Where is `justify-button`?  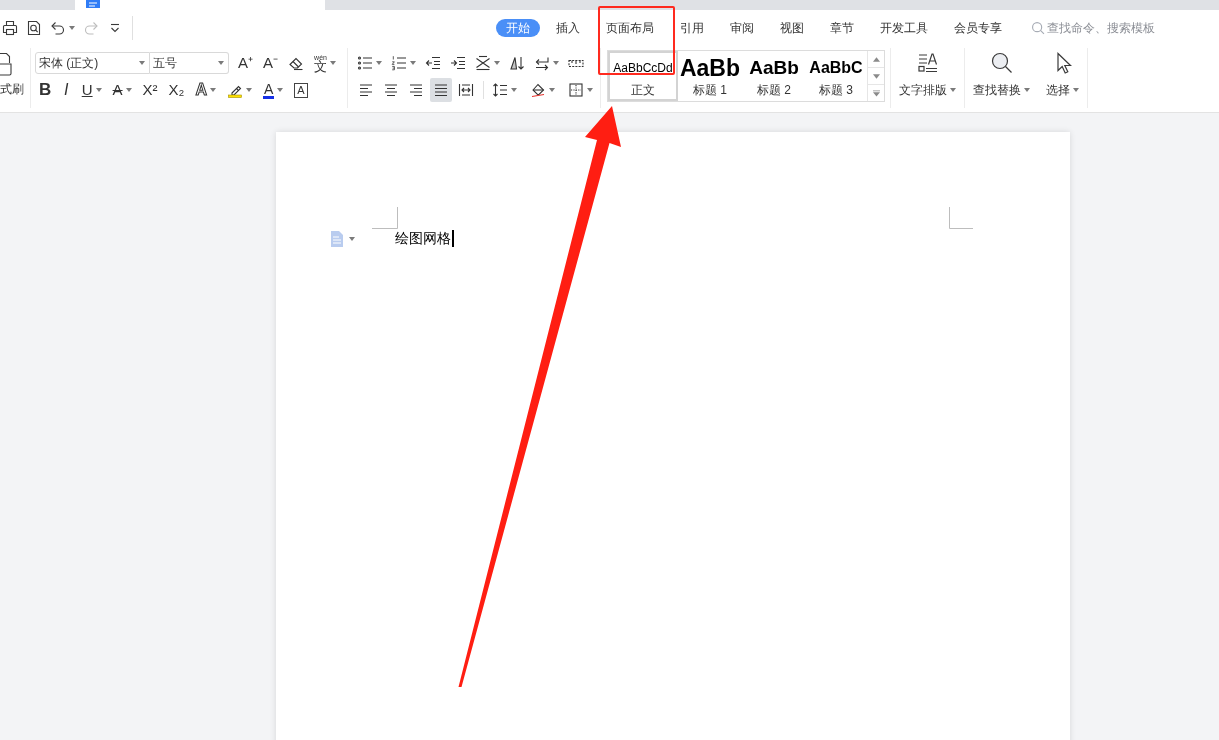
justify-button is located at coordinates (441, 90).